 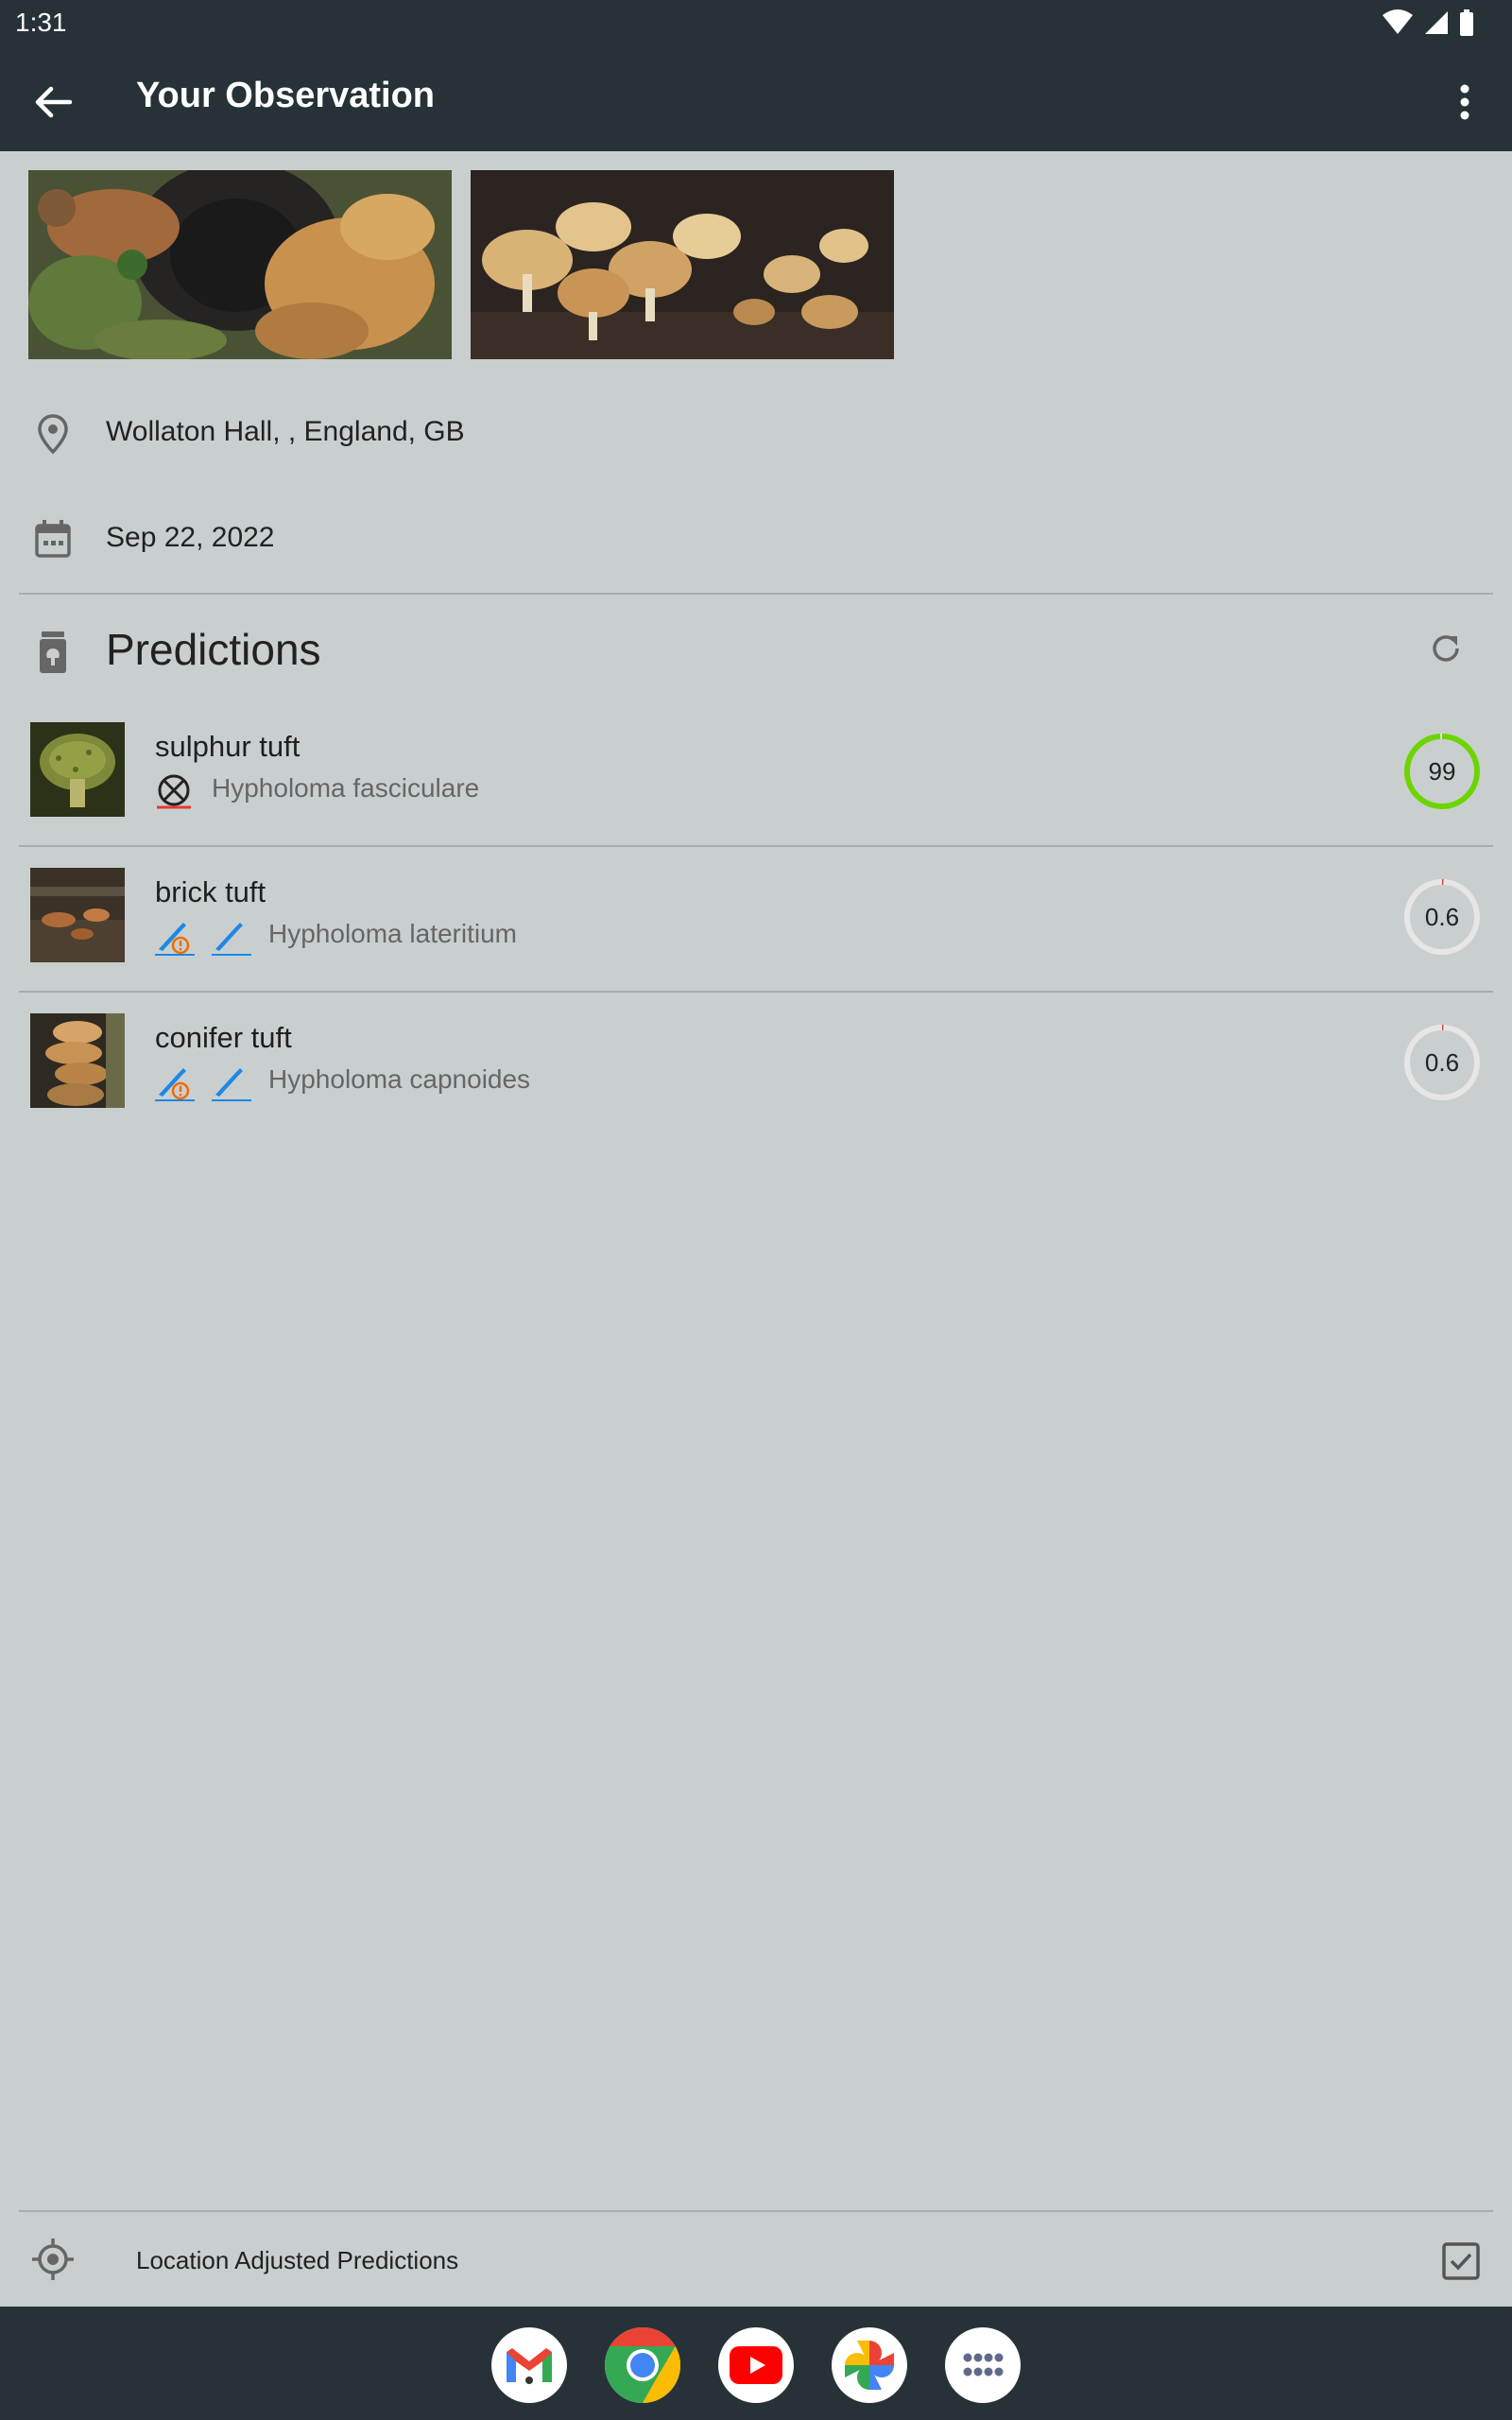 I want to click on more-vert-icon, so click(x=1465, y=103).